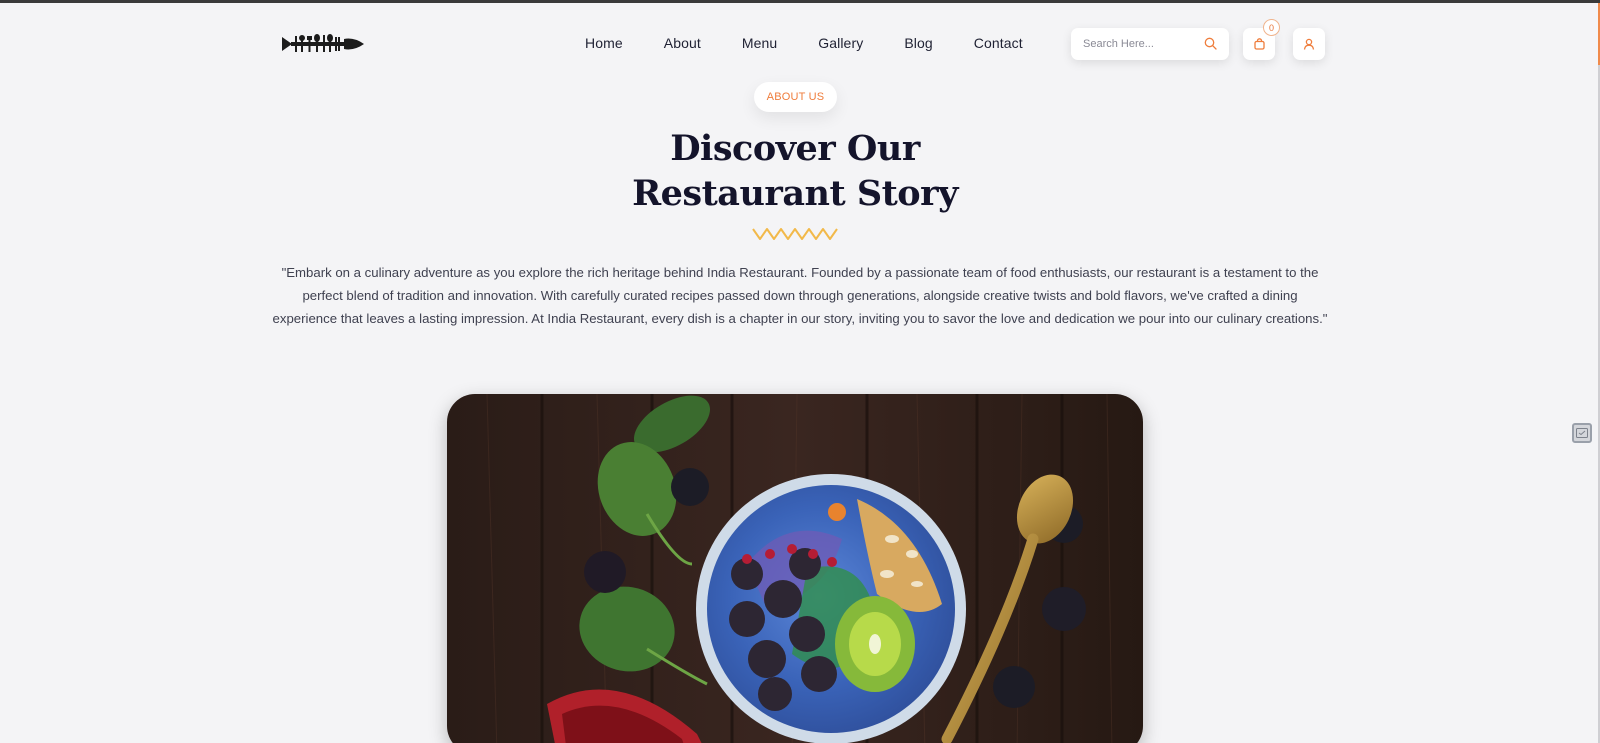  I want to click on cart-button: 0, so click(1261, 39).